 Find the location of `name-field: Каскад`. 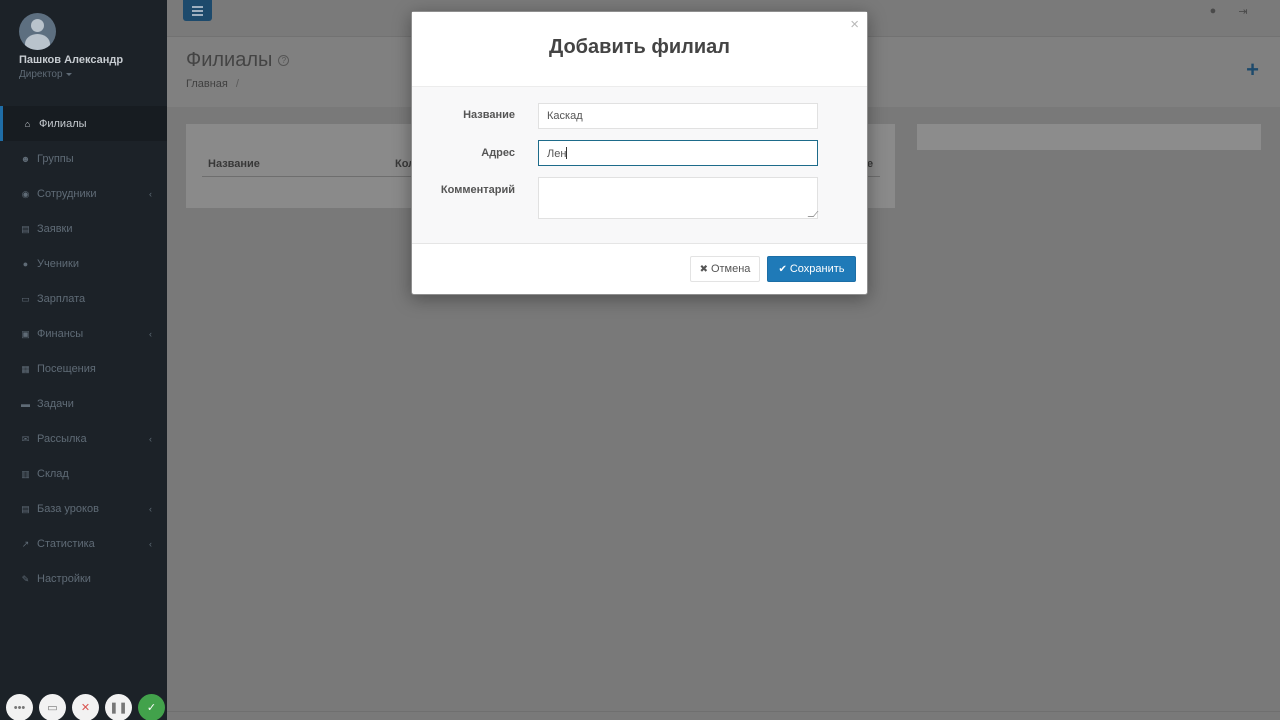

name-field: Каскад is located at coordinates (678, 116).